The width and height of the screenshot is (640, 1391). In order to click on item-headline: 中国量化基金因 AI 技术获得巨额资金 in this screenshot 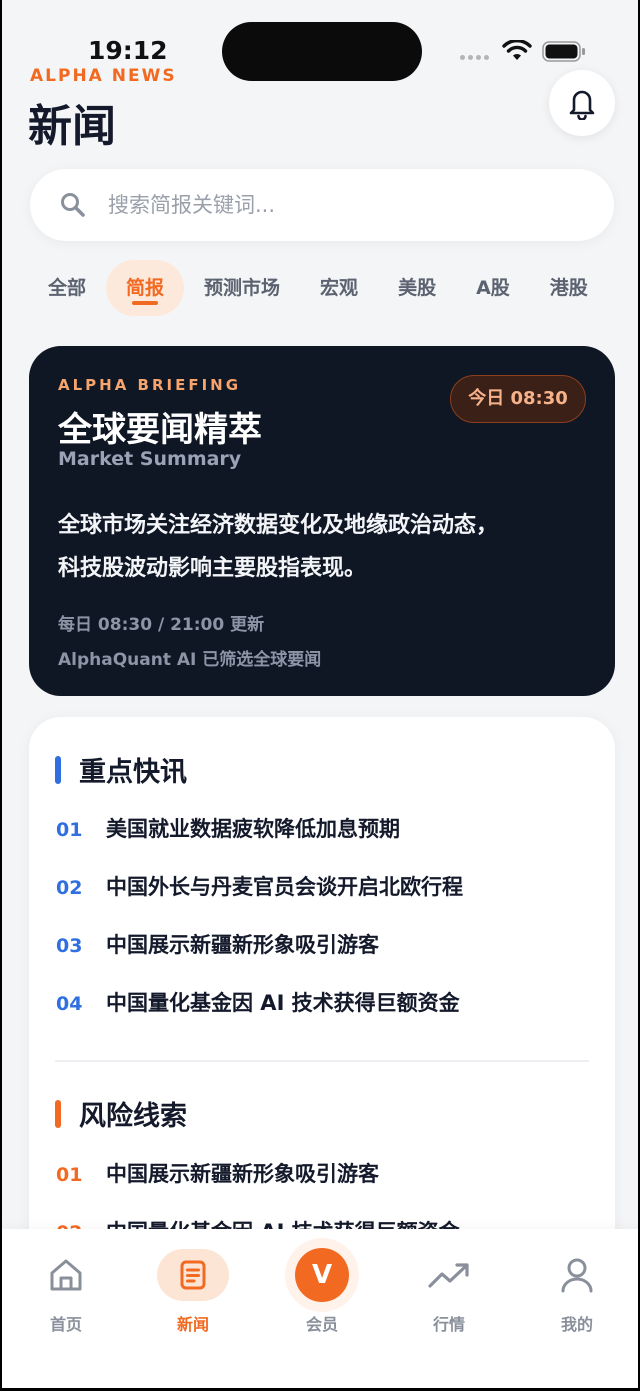, I will do `click(283, 1003)`.